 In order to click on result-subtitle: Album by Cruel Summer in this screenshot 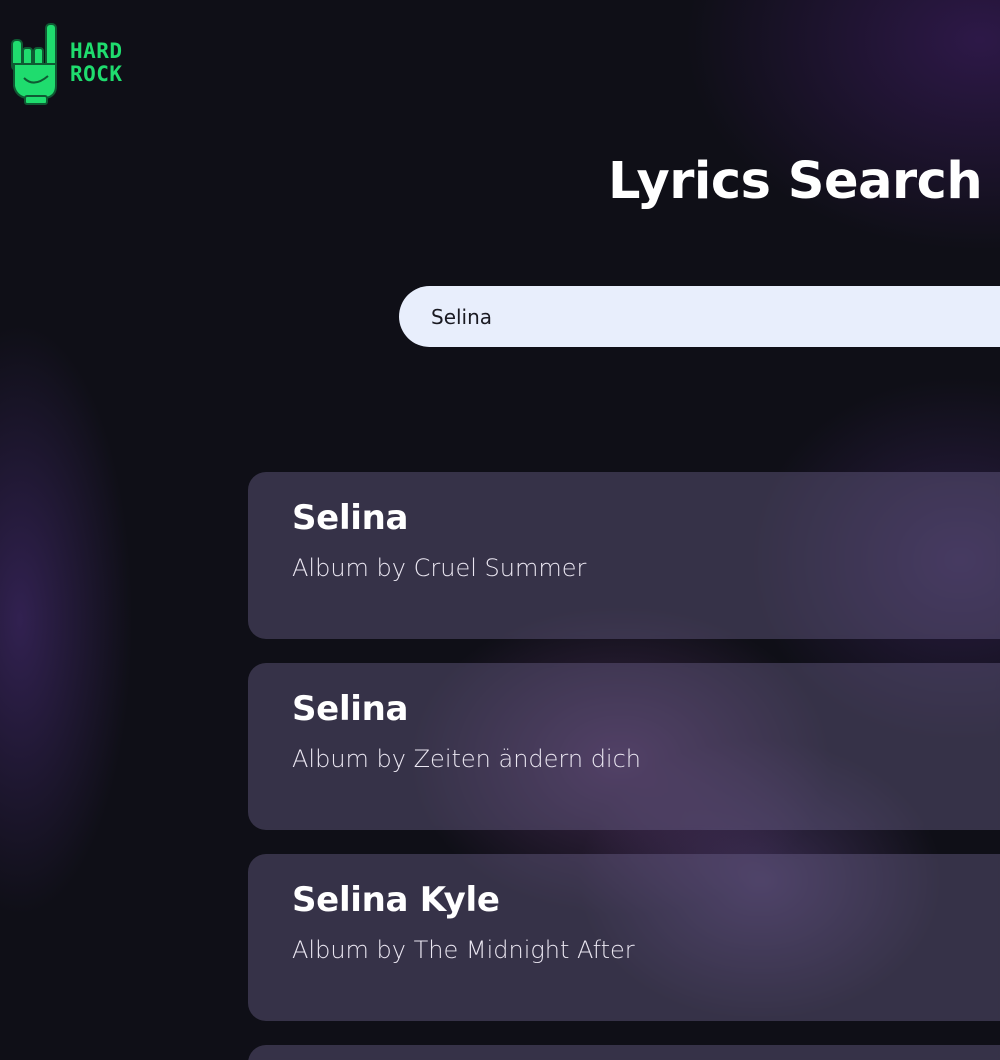, I will do `click(439, 568)`.